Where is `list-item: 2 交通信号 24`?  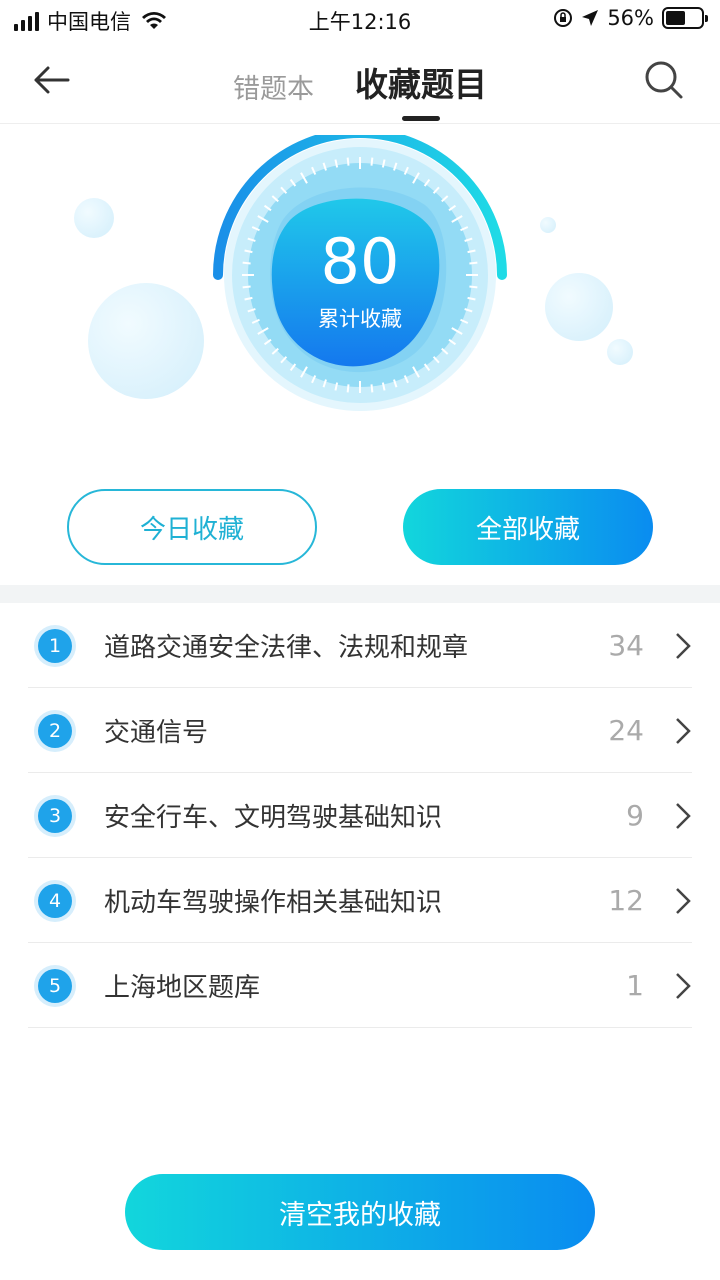 list-item: 2 交通信号 24 is located at coordinates (360, 730).